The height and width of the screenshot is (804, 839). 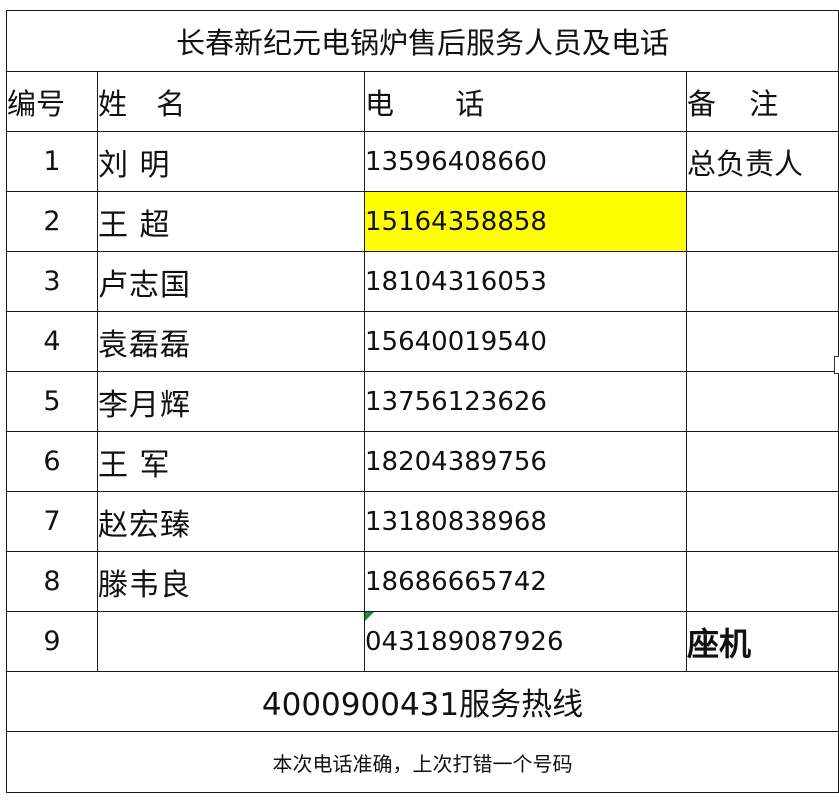 I want to click on footnote-text: 本次电话准确，上次打错一个号码, so click(x=422, y=762).